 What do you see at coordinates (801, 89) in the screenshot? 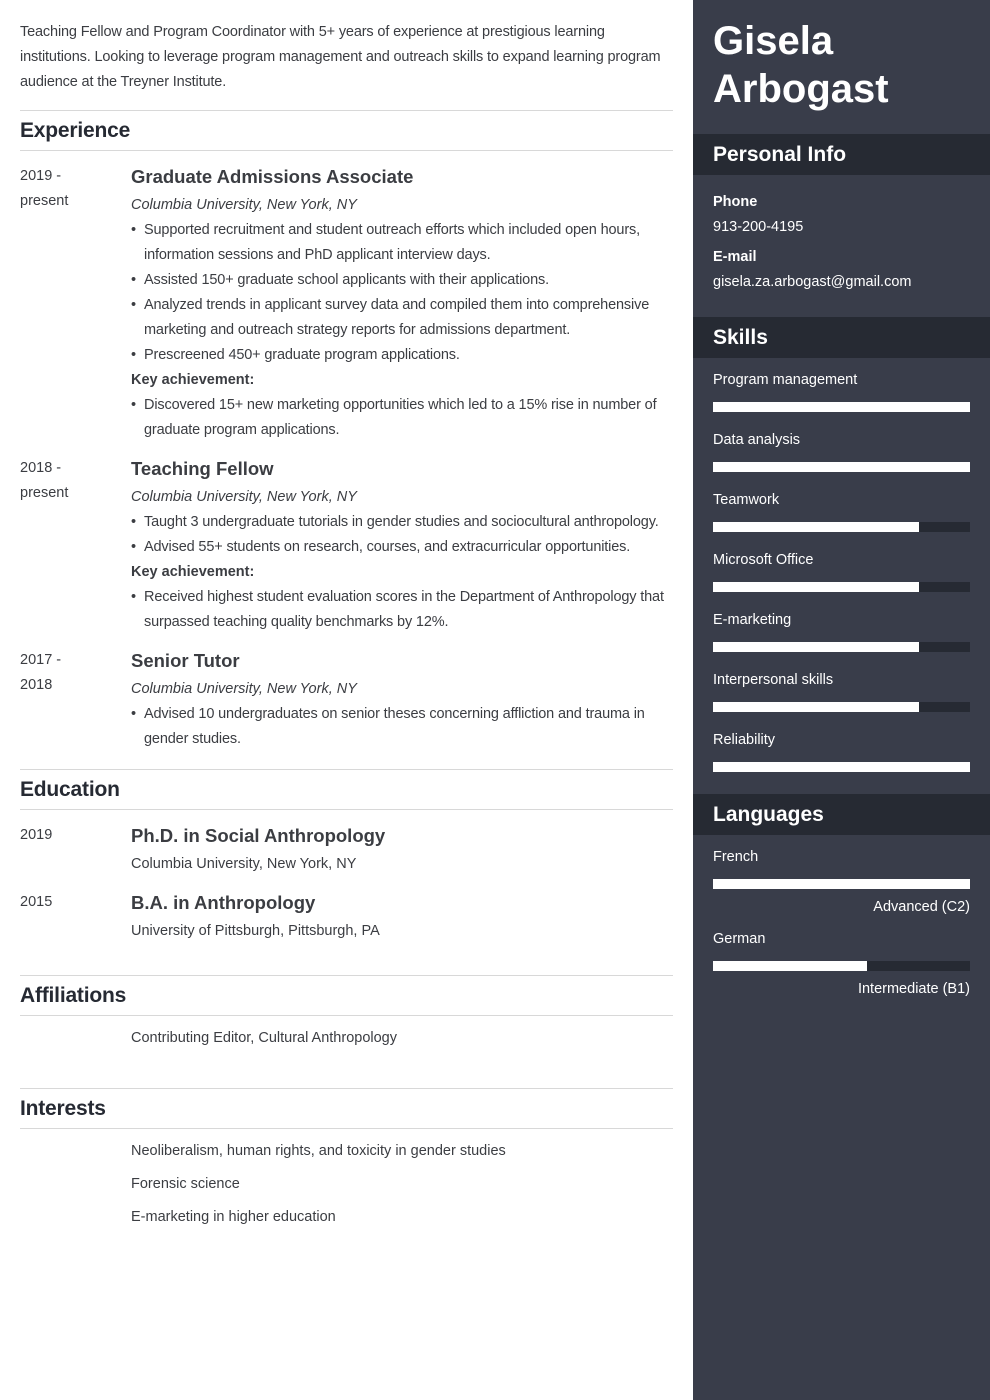
I see `last-name: Arbogast` at bounding box center [801, 89].